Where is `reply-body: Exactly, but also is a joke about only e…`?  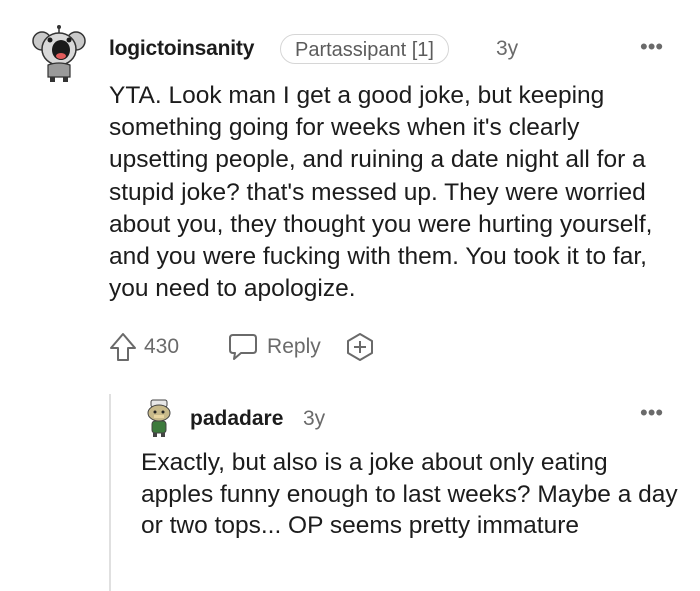
reply-body: Exactly, but also is a joke about only e… is located at coordinates (409, 494).